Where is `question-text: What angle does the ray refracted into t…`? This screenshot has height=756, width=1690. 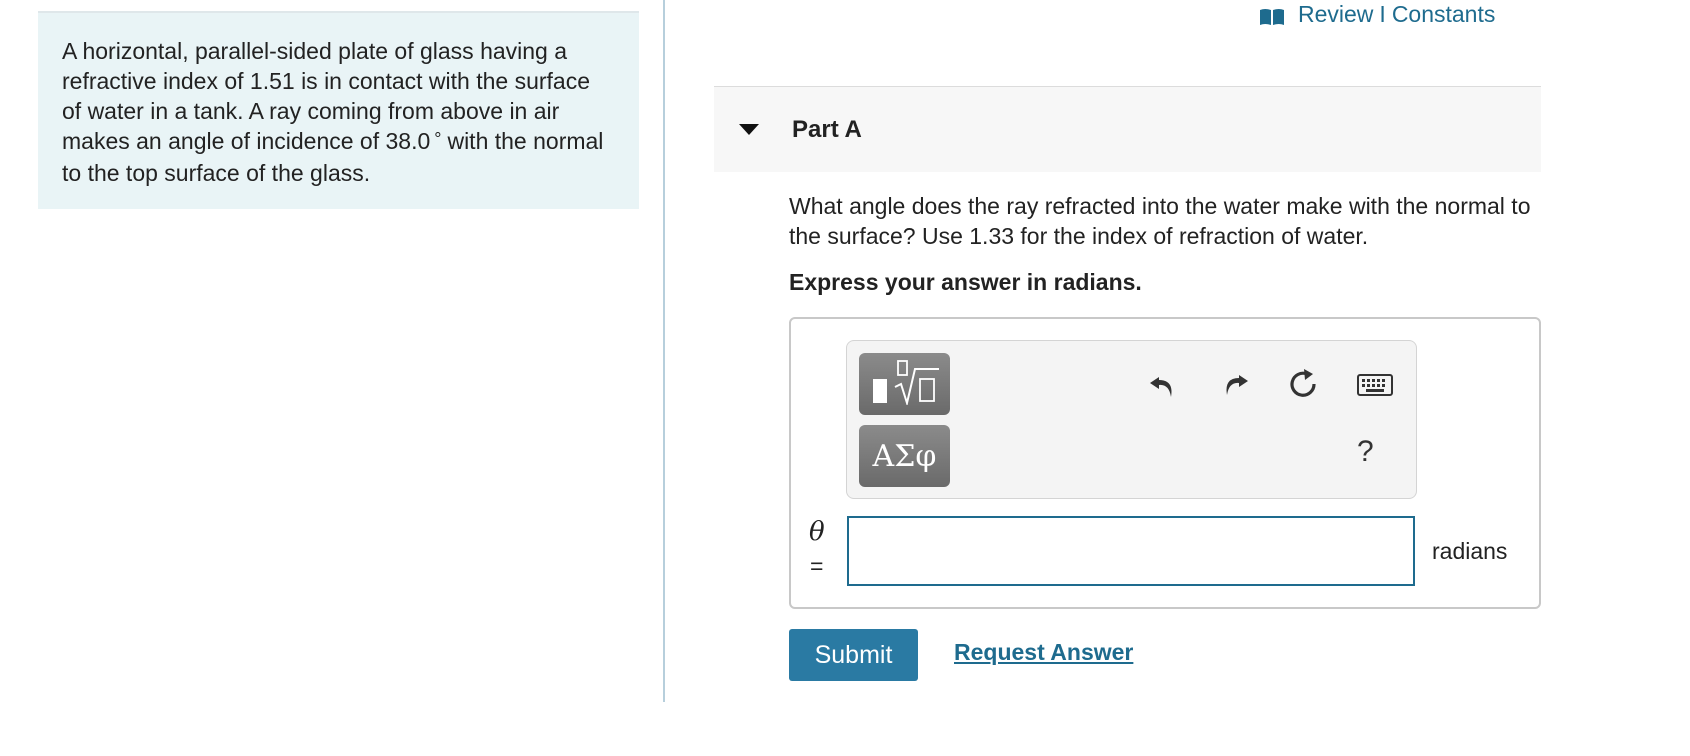
question-text: What angle does the ray refracted into t… is located at coordinates (1160, 221).